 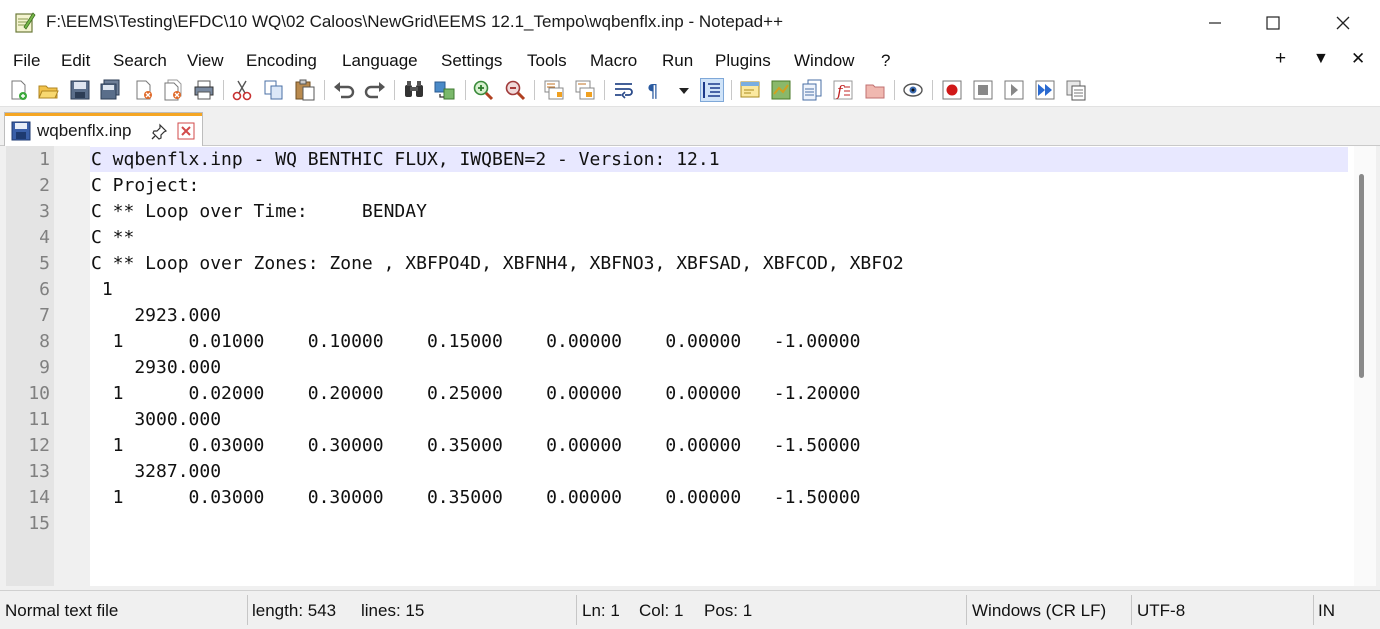 What do you see at coordinates (1045, 90) in the screenshot?
I see `run-macro-multiple-icon` at bounding box center [1045, 90].